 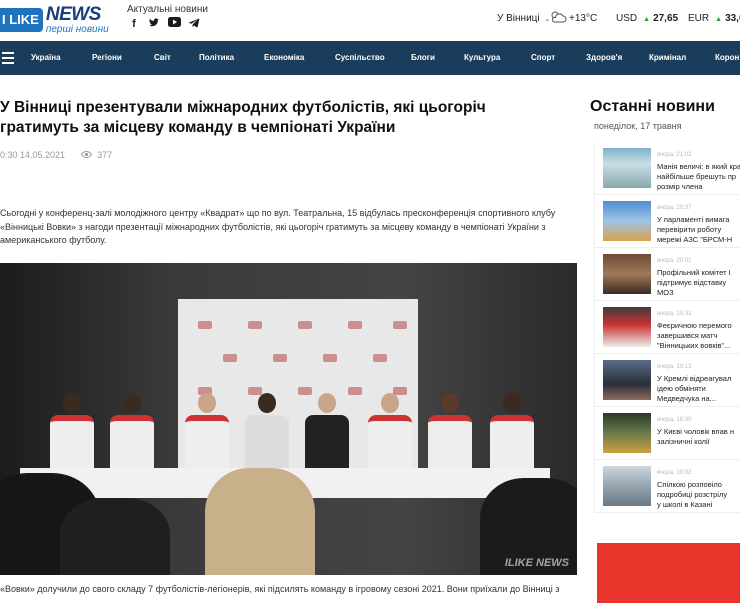 What do you see at coordinates (284, 57) in the screenshot?
I see `nav-item-economy: Економіка` at bounding box center [284, 57].